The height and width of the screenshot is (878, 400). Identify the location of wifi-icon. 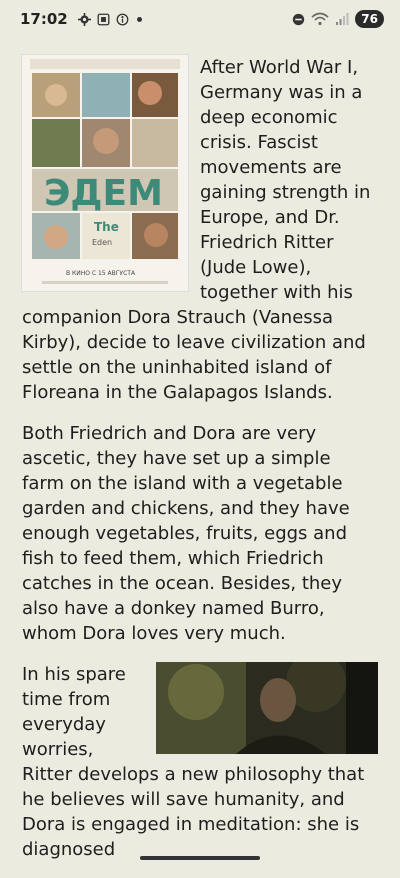
(320, 19).